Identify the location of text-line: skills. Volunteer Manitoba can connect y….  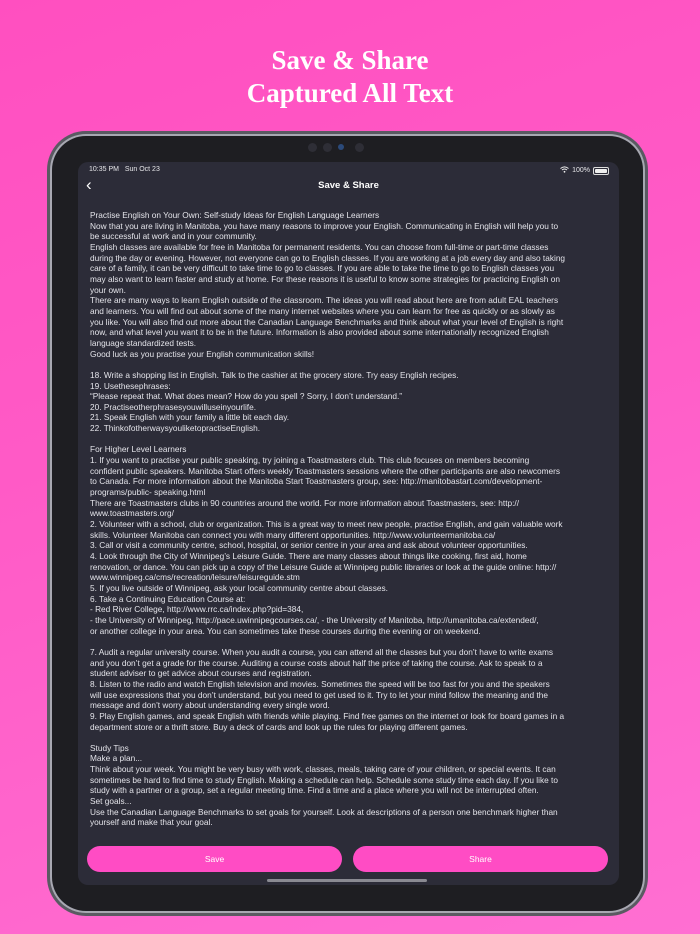
(293, 534).